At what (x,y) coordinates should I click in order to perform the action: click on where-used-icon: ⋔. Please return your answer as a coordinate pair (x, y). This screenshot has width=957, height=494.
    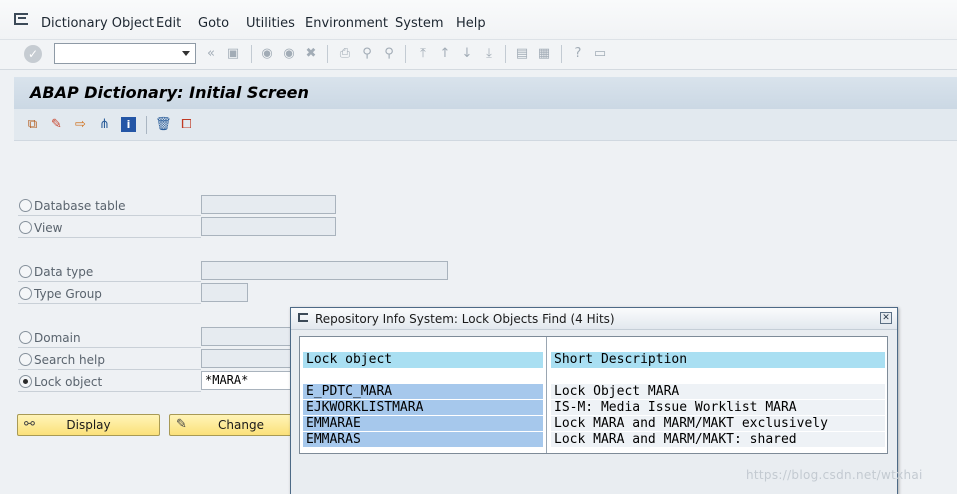
    Looking at the image, I should click on (104, 124).